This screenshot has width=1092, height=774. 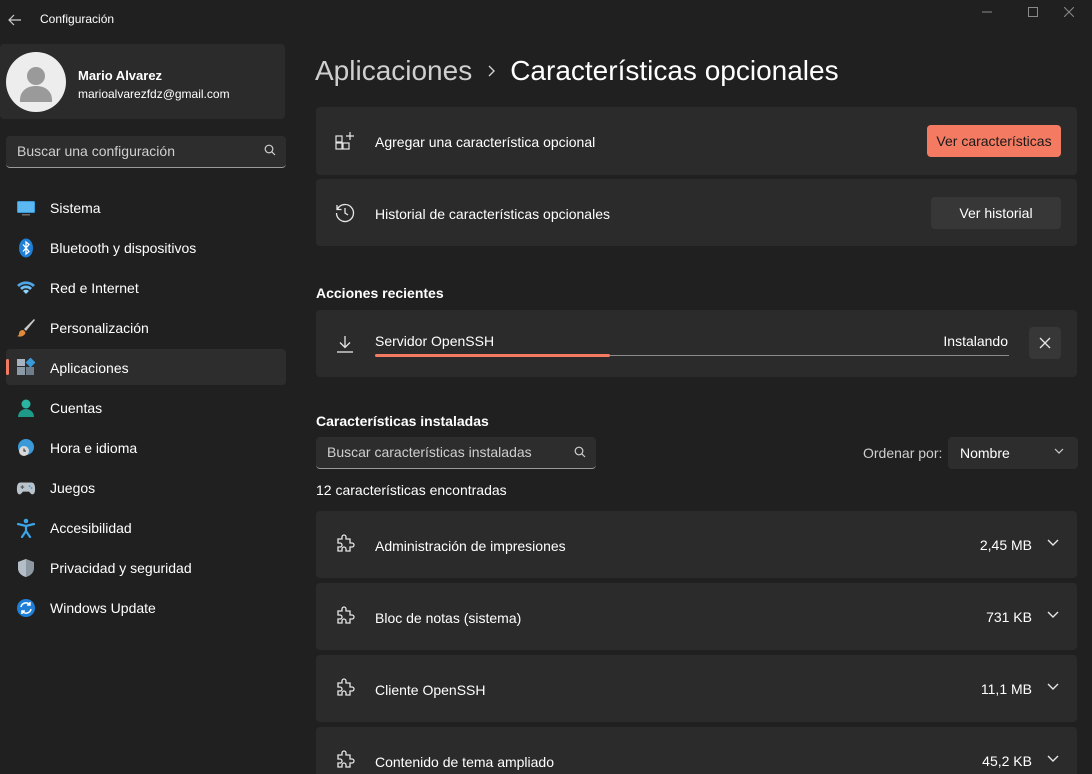 What do you see at coordinates (121, 568) in the screenshot?
I see `sidebar-item-label: Privacidad y seguridad` at bounding box center [121, 568].